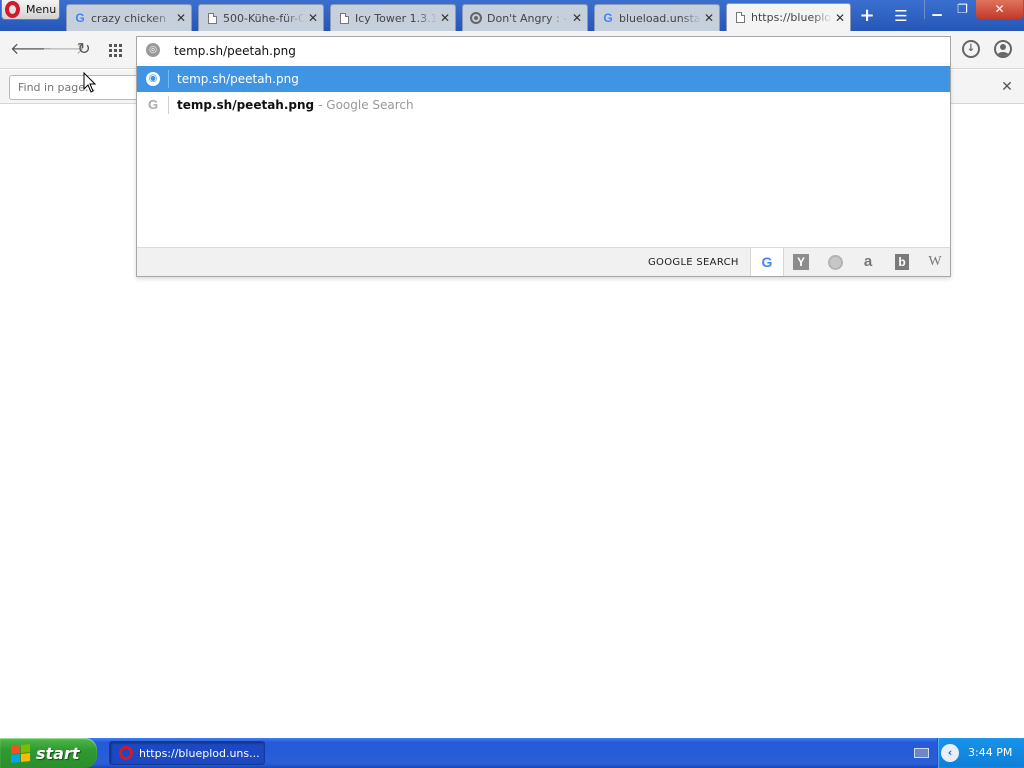  I want to click on tab-title: blueload.unsta, so click(660, 18).